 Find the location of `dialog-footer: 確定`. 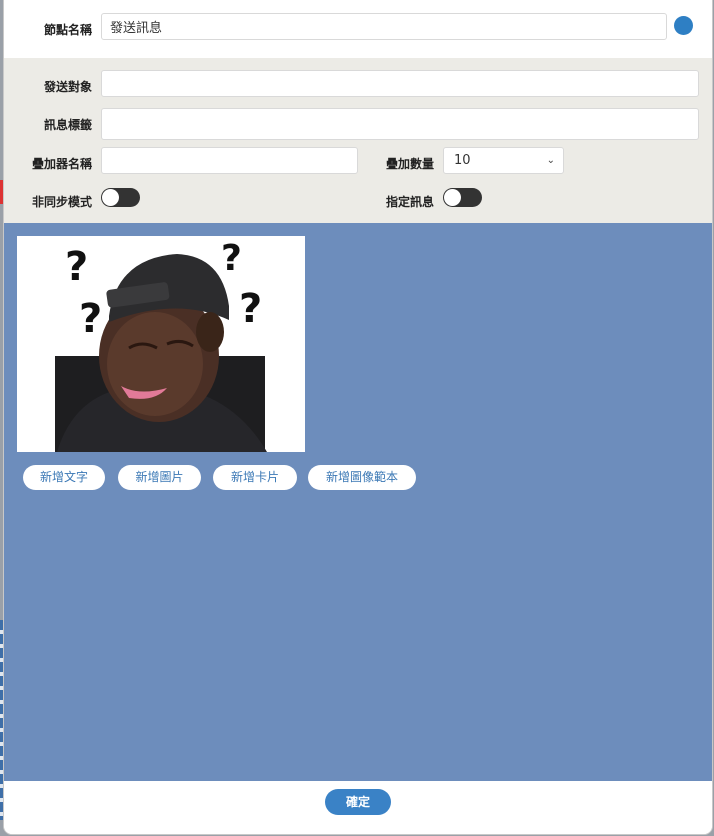

dialog-footer: 確定 is located at coordinates (358, 807).